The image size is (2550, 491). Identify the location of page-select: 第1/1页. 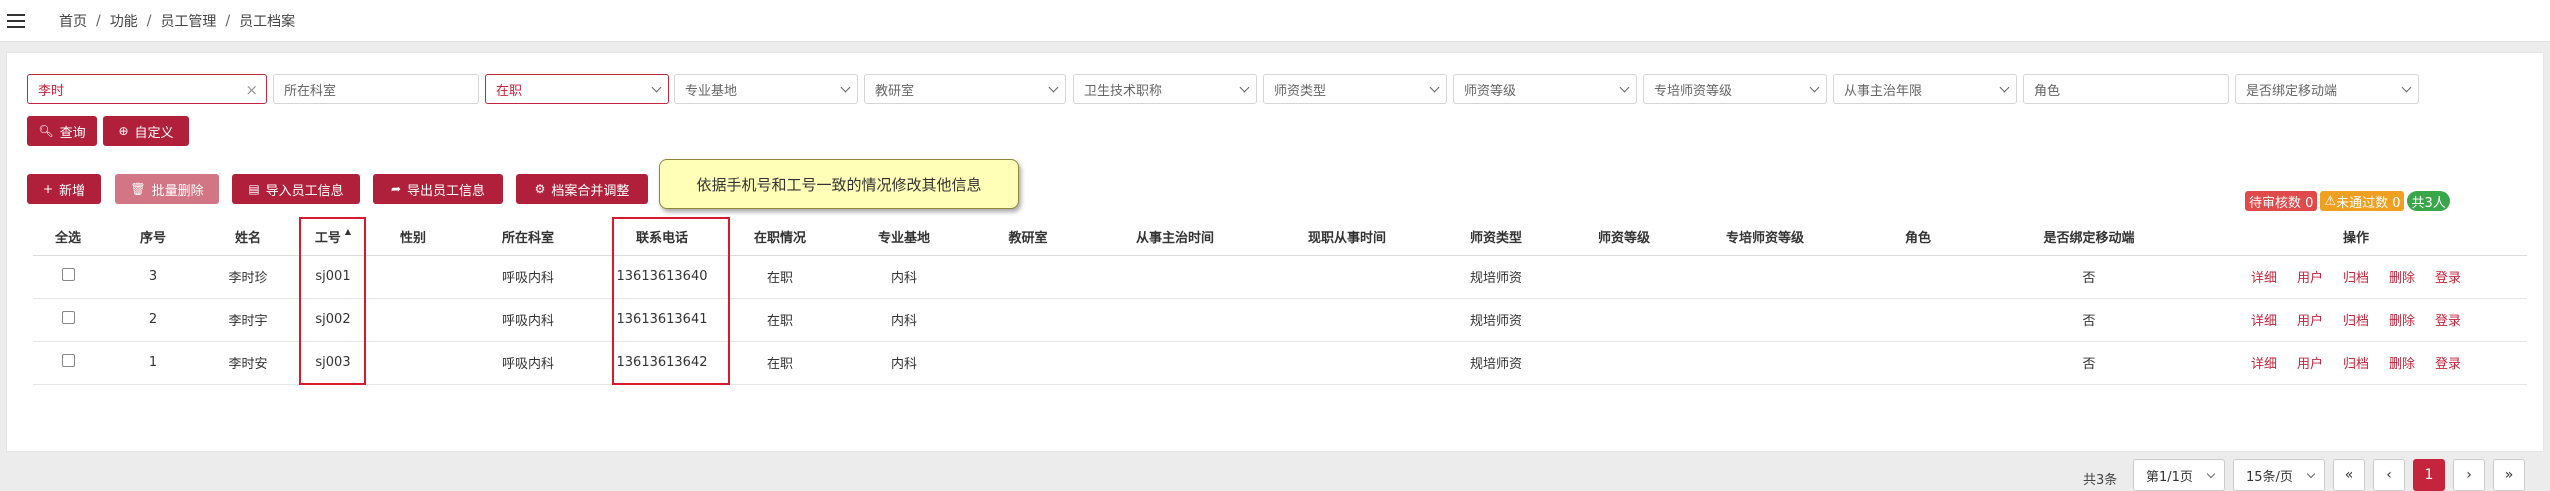
(2179, 475).